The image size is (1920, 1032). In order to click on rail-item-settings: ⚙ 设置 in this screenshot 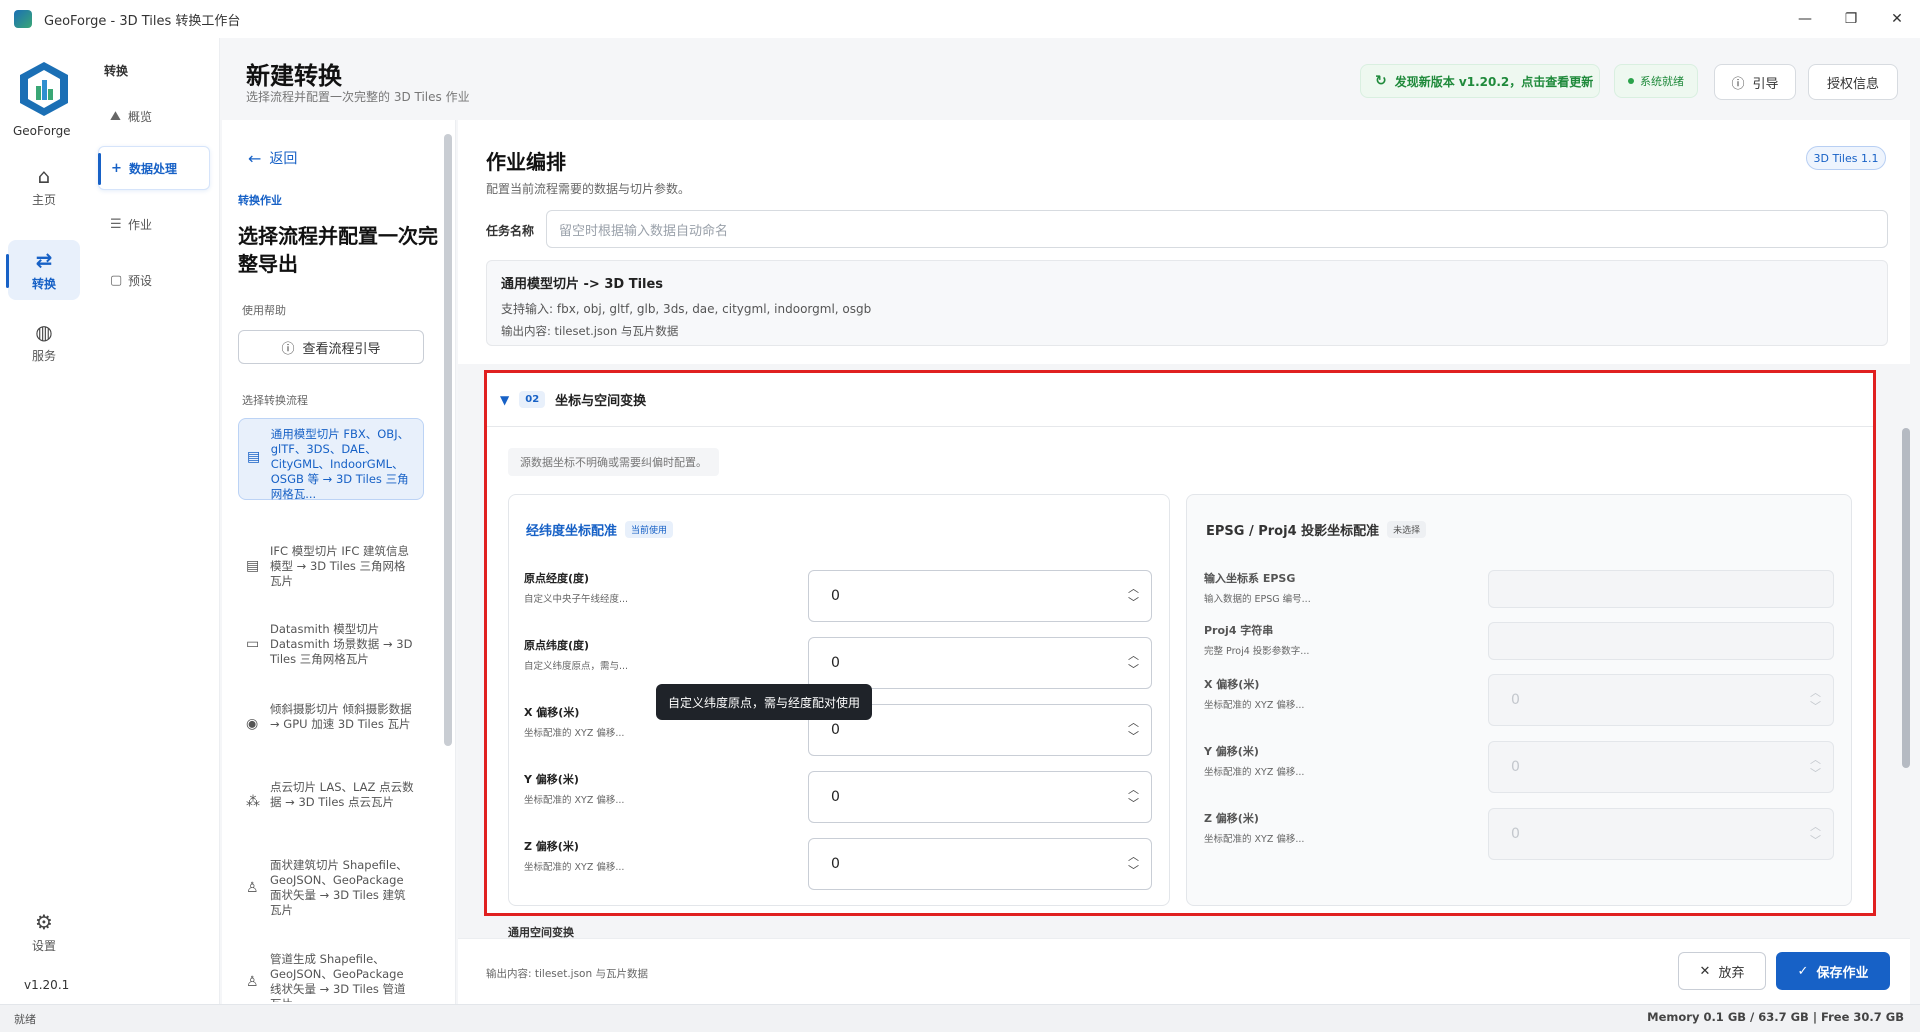, I will do `click(44, 932)`.